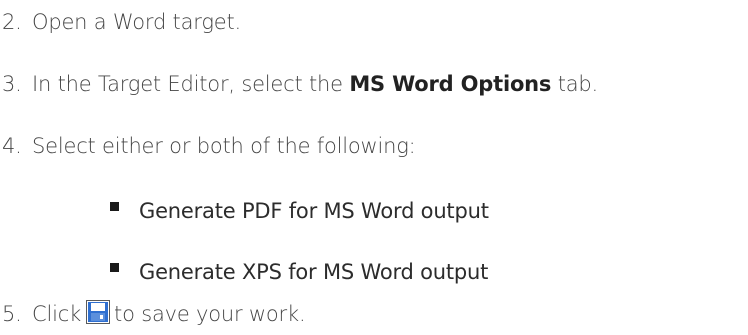 Image resolution: width=748 pixels, height=335 pixels. I want to click on sub-item-text: Generate XPS for MS Word output, so click(314, 272).